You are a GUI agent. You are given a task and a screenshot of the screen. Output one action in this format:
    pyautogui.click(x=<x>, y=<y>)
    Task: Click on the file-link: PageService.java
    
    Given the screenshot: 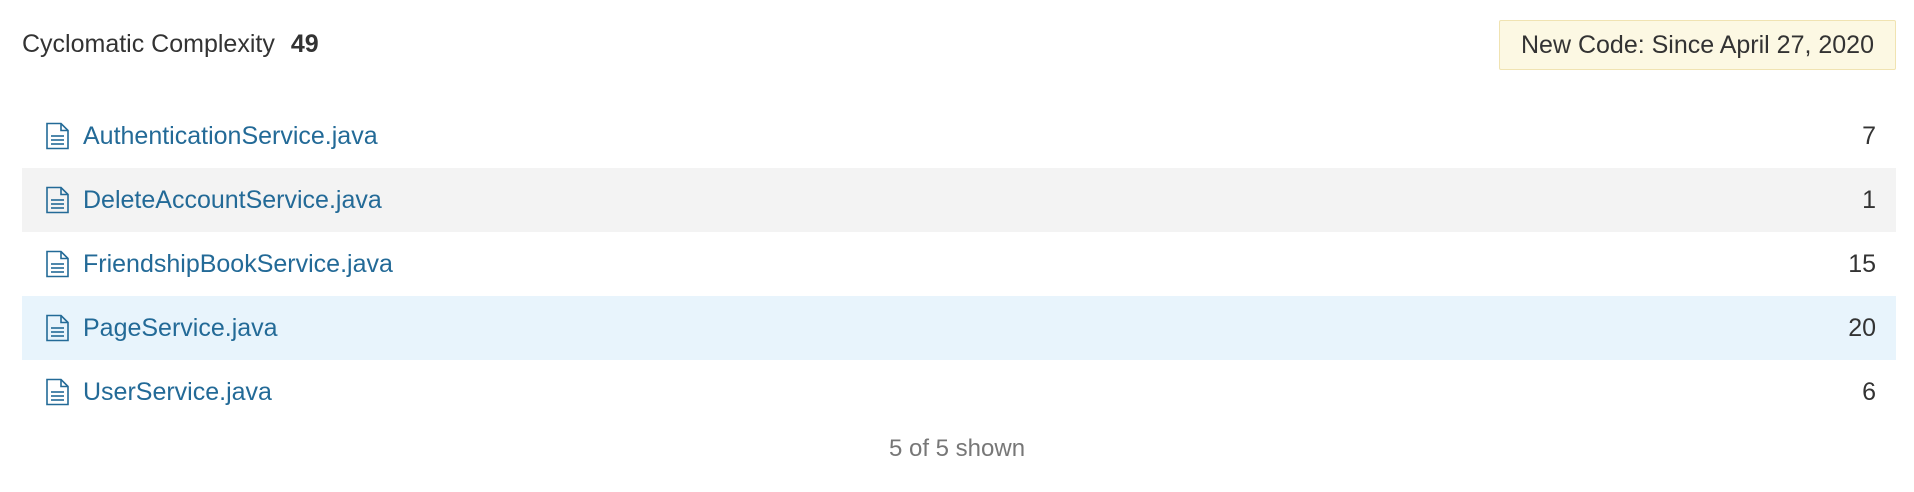 What is the action you would take?
    pyautogui.click(x=180, y=328)
    